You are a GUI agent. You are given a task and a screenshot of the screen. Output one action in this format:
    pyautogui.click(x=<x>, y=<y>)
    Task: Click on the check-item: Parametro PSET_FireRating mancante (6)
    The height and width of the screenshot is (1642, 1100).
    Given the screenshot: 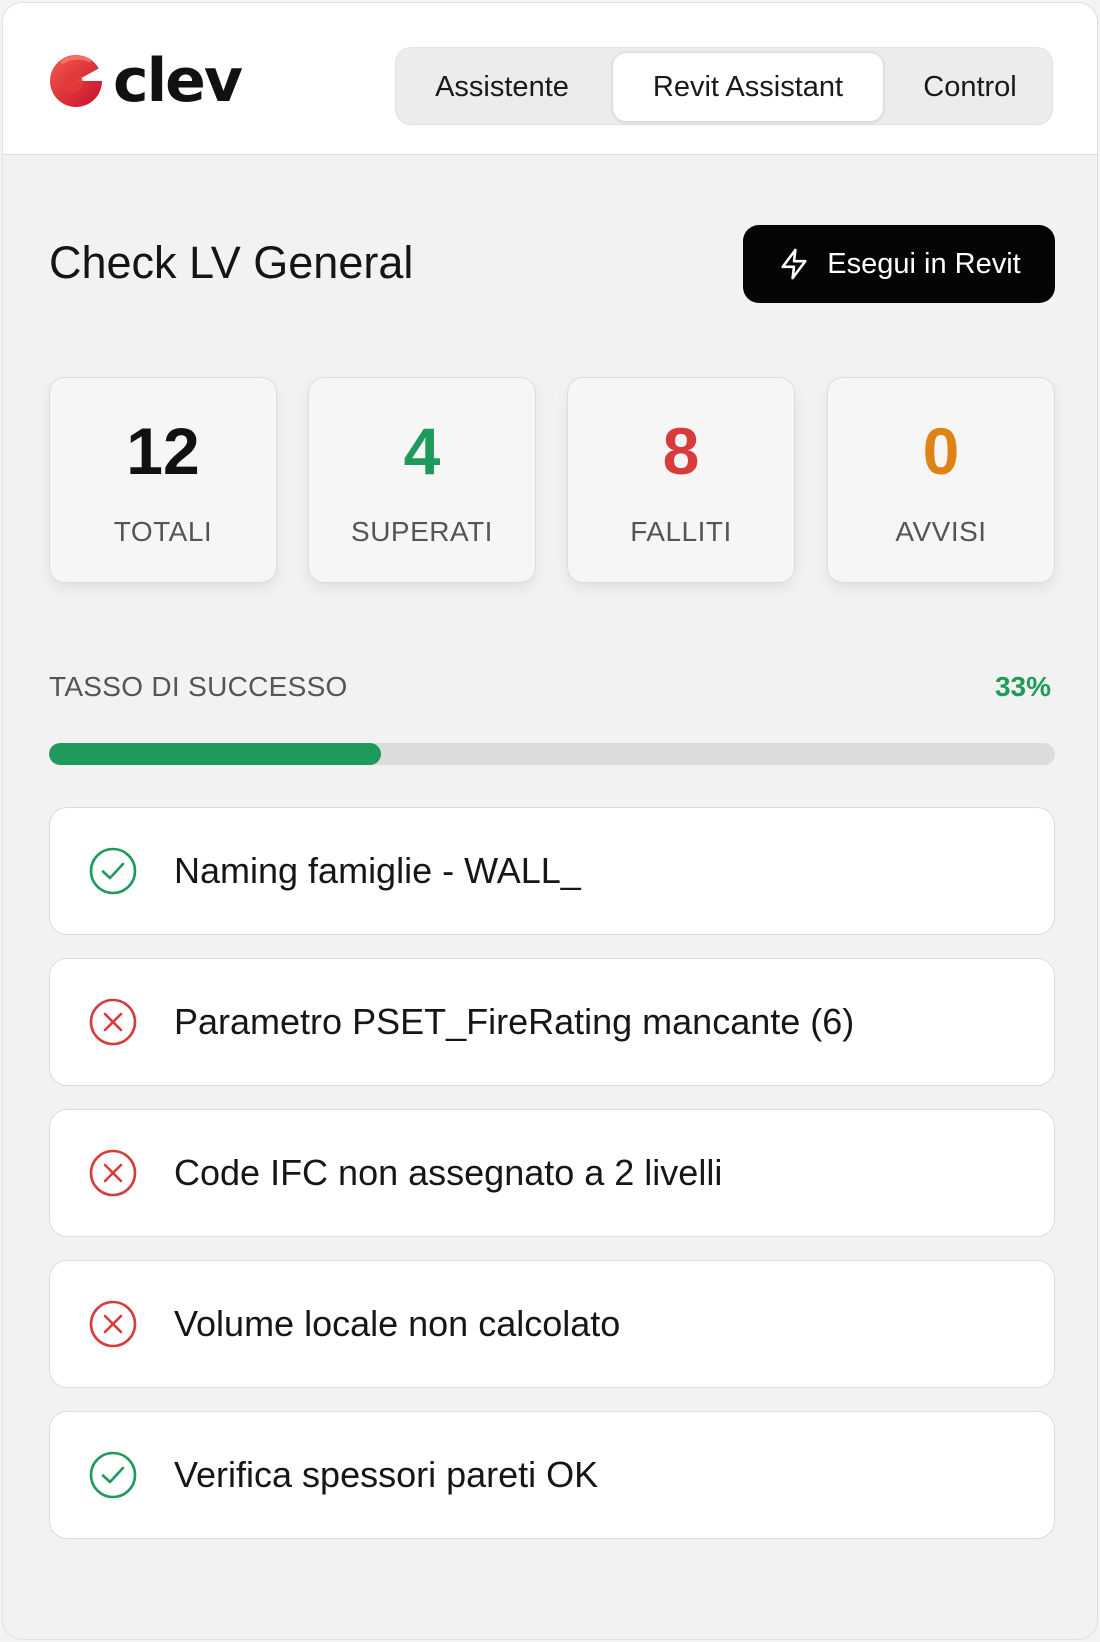 What is the action you would take?
    pyautogui.click(x=552, y=1022)
    